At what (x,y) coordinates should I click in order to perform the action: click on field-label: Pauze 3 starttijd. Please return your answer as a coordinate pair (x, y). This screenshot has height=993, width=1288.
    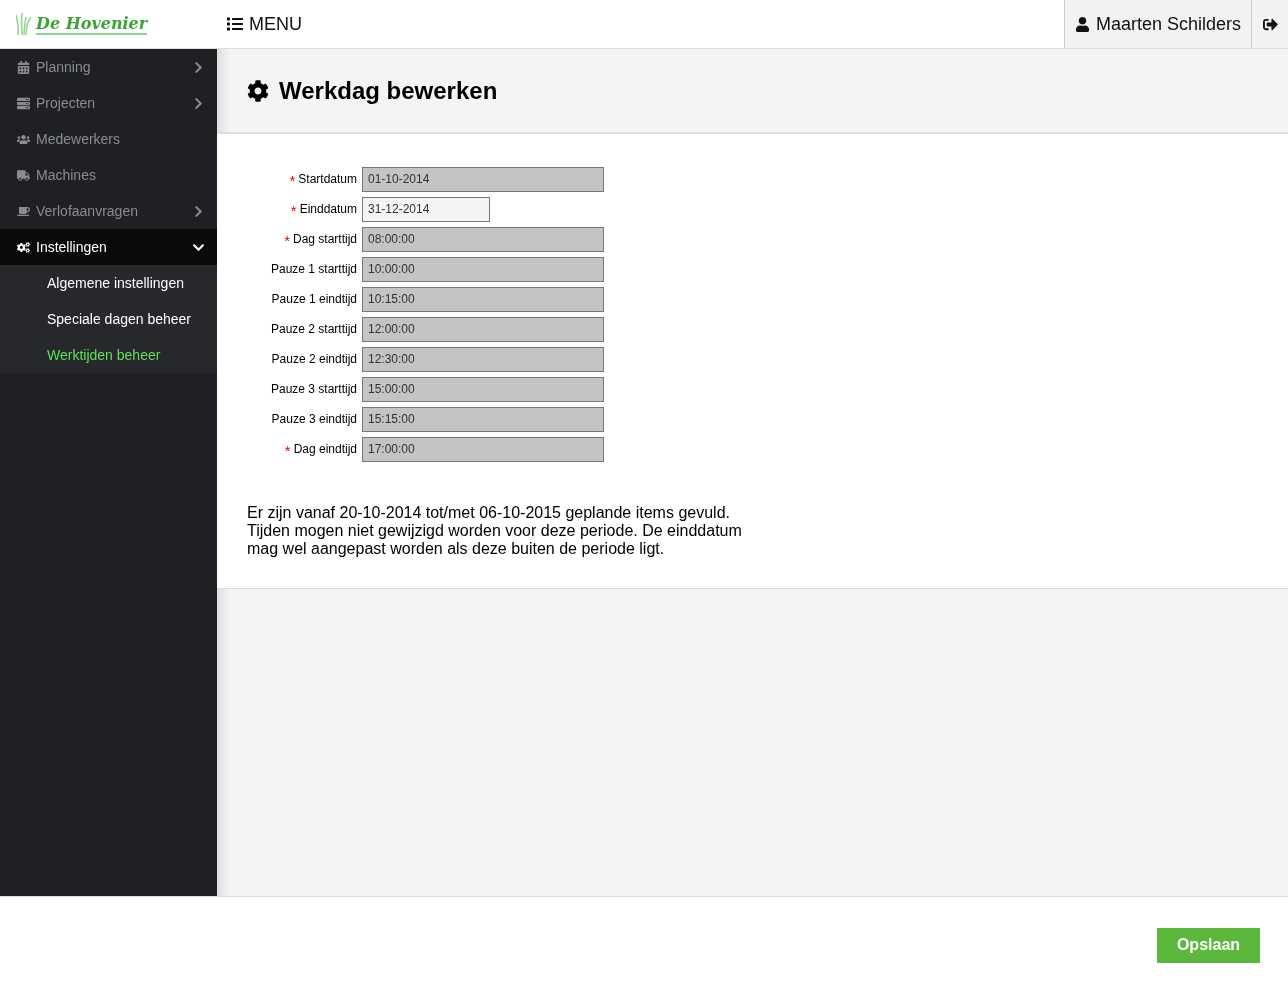
    Looking at the image, I should click on (313, 389).